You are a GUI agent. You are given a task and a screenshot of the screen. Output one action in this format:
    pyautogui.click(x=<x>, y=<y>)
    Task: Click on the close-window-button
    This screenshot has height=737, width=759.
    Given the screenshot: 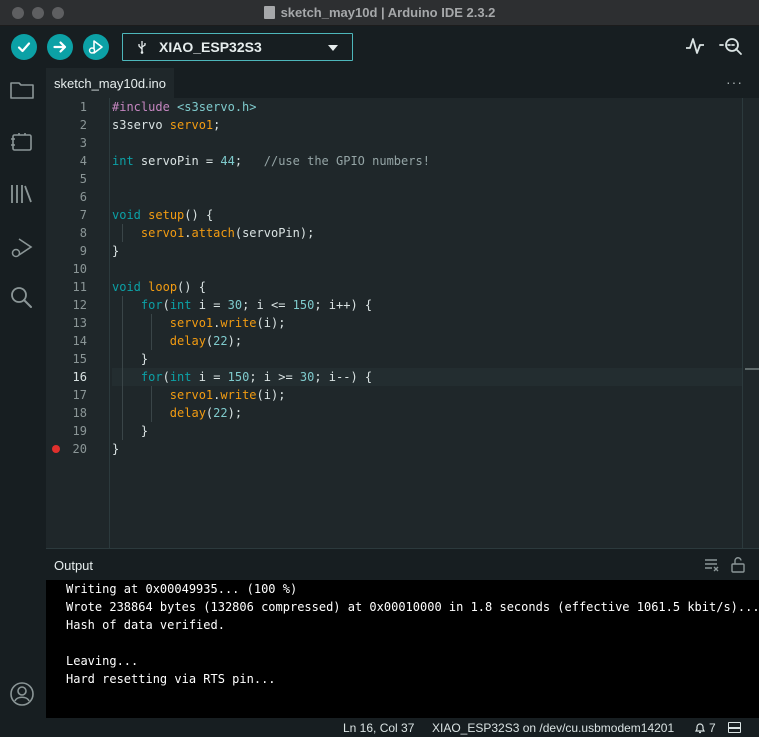 What is the action you would take?
    pyautogui.click(x=18, y=13)
    